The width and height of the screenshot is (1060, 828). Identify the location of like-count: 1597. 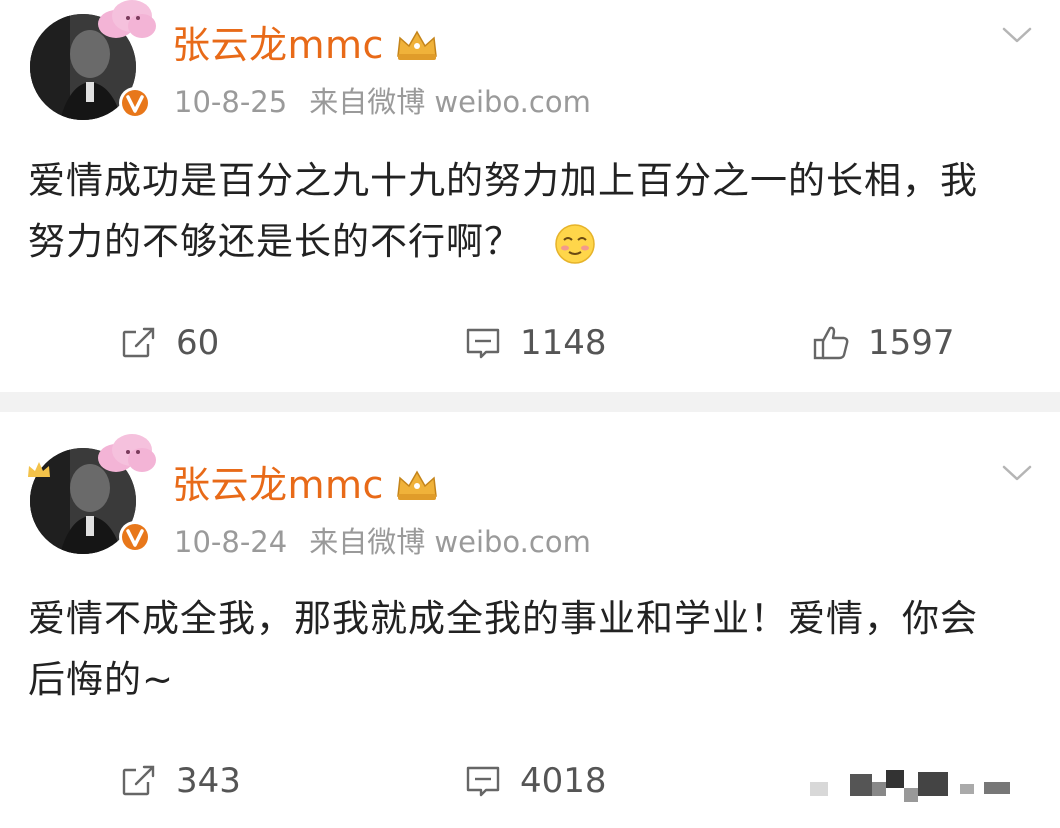
(911, 343).